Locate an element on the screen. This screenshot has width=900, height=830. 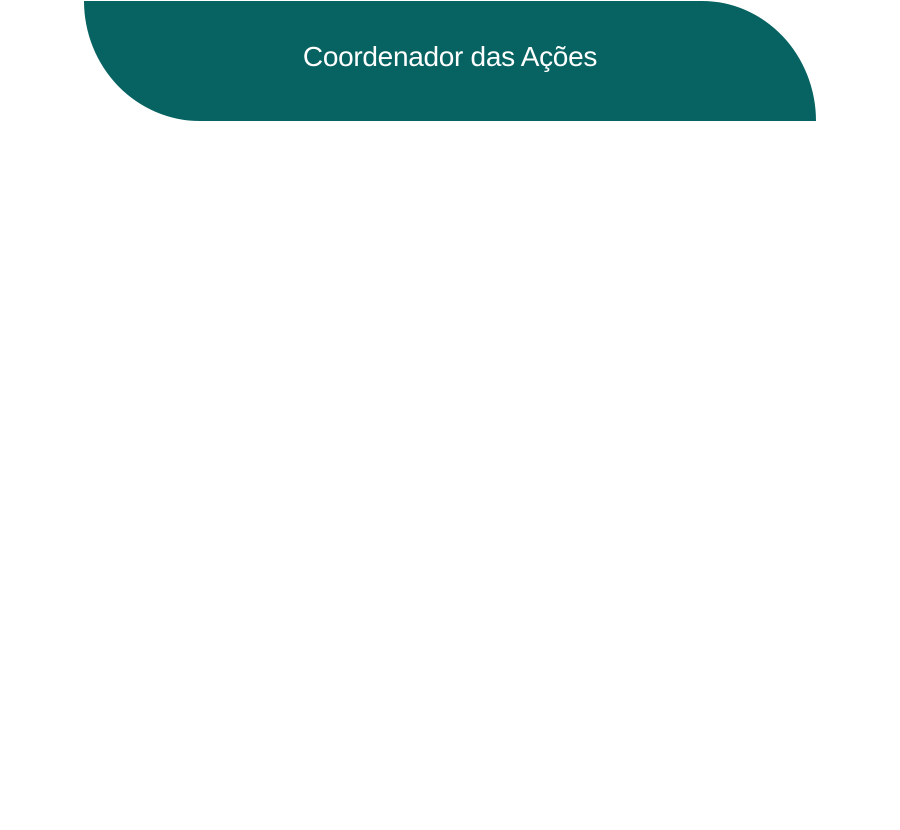
page-title: Coordenador das Ações is located at coordinates (450, 56).